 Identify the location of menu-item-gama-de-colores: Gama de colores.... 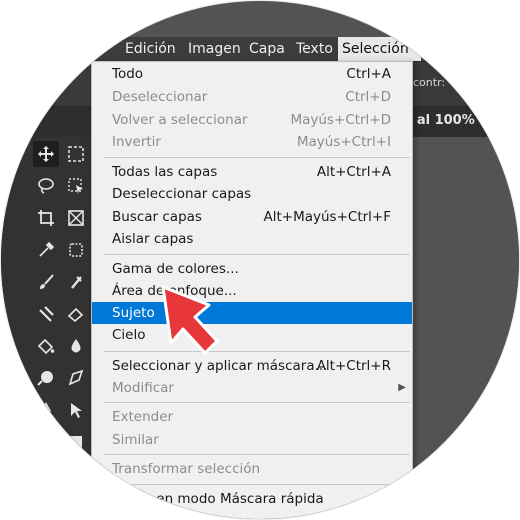
(252, 269).